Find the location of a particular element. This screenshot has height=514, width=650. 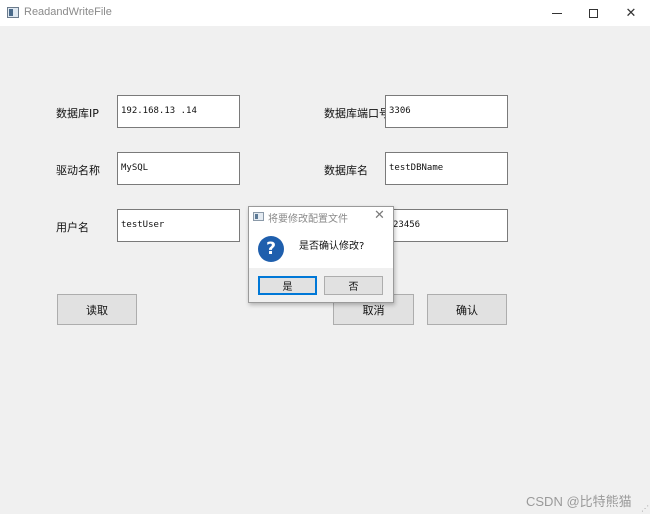

dialog-footer: 是 否 is located at coordinates (321, 285).